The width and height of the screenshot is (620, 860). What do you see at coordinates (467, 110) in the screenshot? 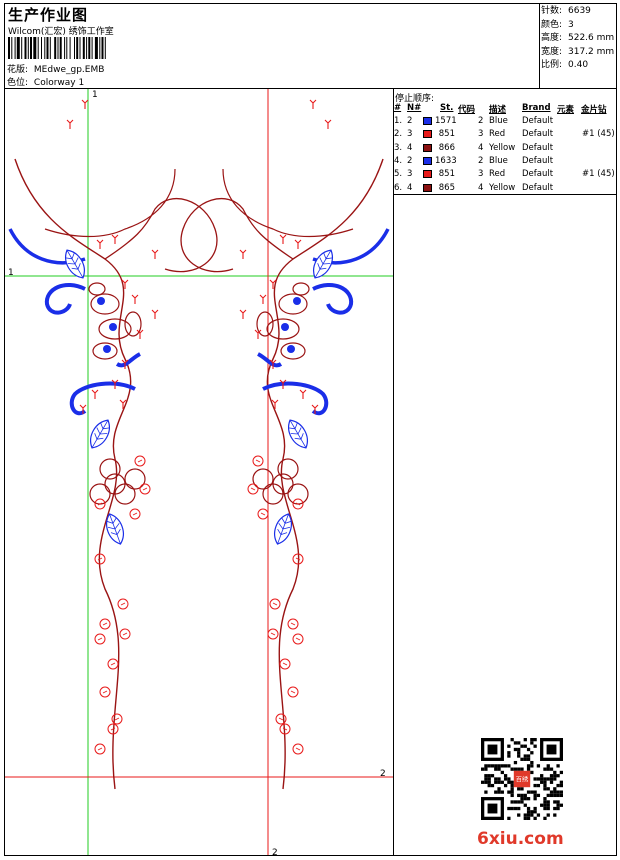
I see `header-col-code: 代码` at bounding box center [467, 110].